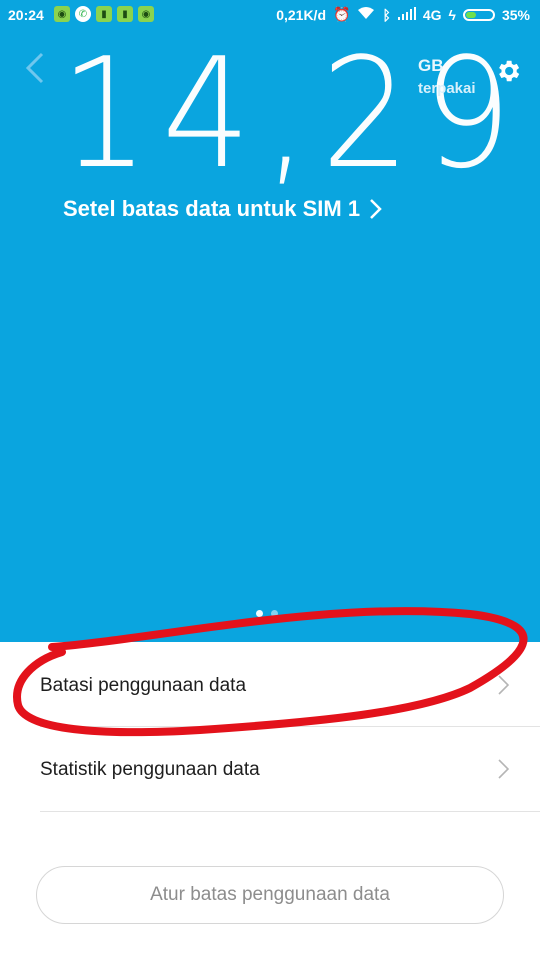 Image resolution: width=540 pixels, height=960 pixels. I want to click on status-time: 20:24, so click(26, 15).